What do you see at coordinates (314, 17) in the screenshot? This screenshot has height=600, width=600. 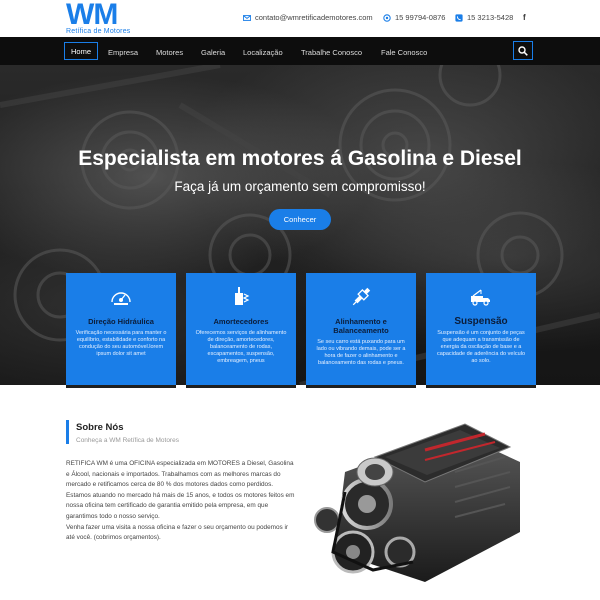 I see `email-text: contato@wmretificademotores.com` at bounding box center [314, 17].